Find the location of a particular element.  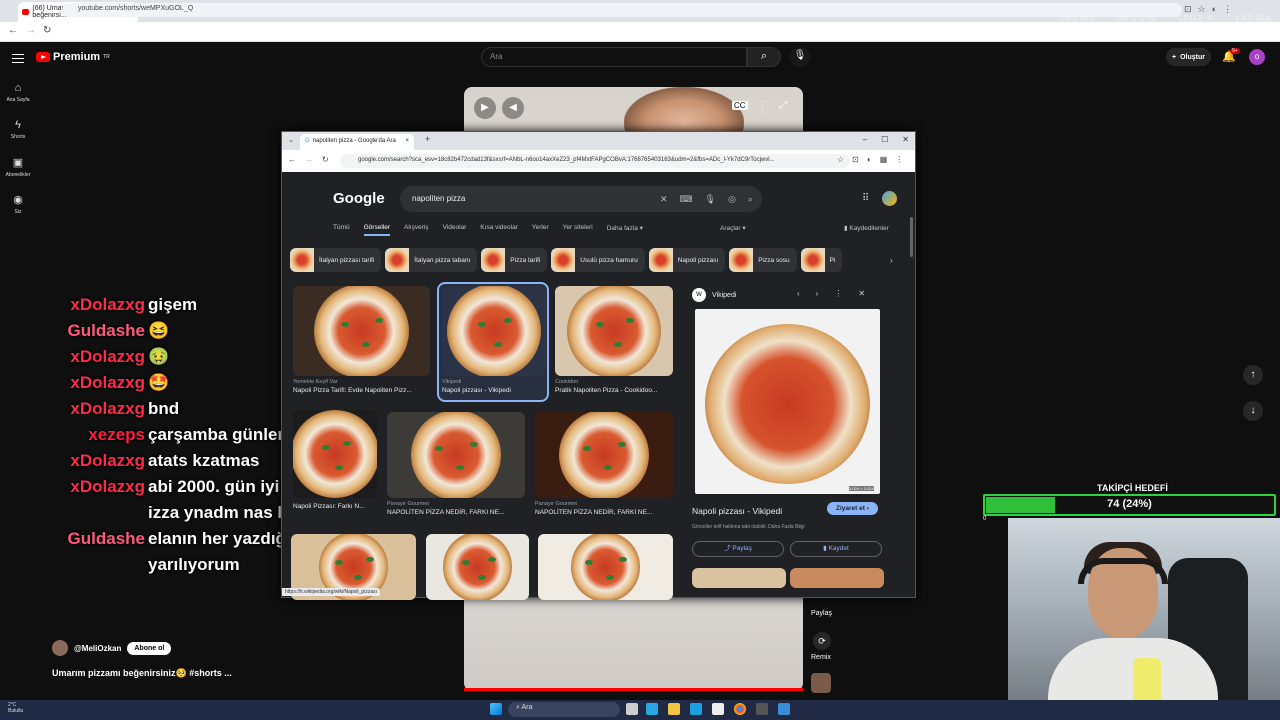

sidebar-item-home: ⌂ Ana Sayfa is located at coordinates (18, 92).